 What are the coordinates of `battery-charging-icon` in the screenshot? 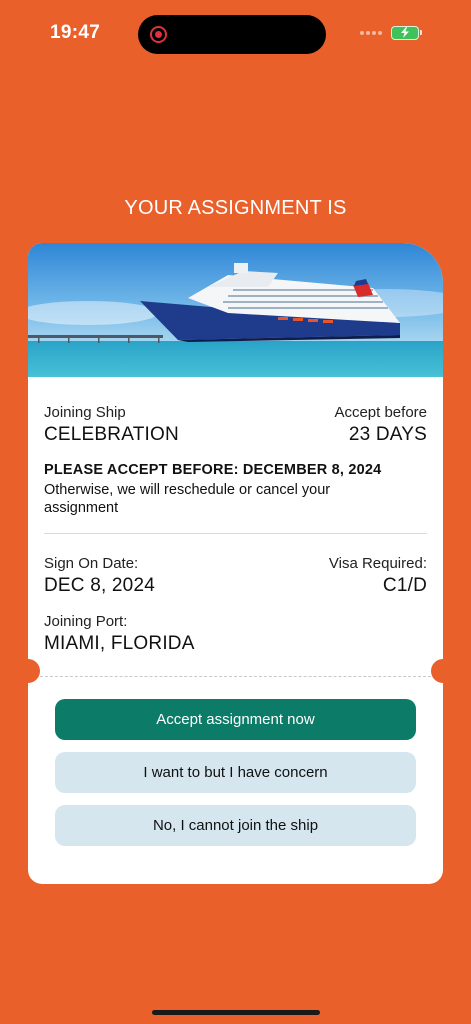 It's located at (406, 33).